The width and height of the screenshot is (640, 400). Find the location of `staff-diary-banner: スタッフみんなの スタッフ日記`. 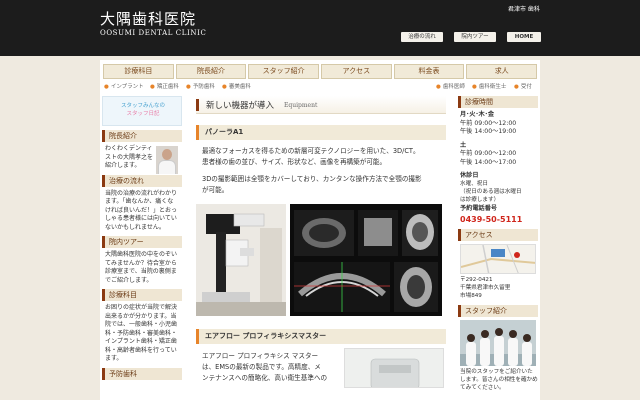

staff-diary-banner: スタッフみんなの スタッフ日記 is located at coordinates (142, 111).